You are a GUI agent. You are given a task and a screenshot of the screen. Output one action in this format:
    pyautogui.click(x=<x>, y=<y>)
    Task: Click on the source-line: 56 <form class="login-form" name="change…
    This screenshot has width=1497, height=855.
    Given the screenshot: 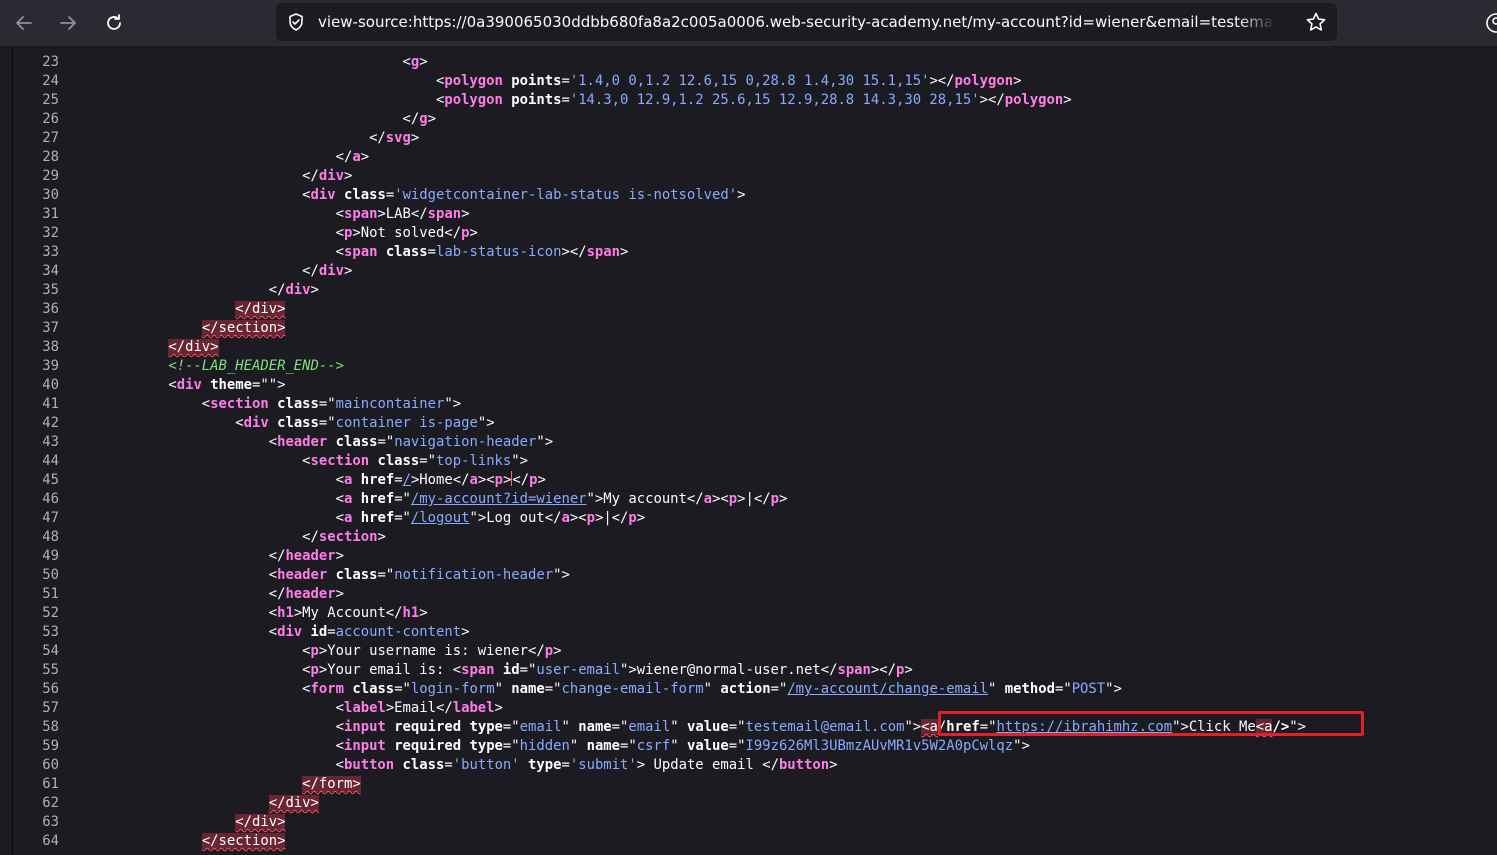 What is the action you would take?
    pyautogui.click(x=755, y=689)
    